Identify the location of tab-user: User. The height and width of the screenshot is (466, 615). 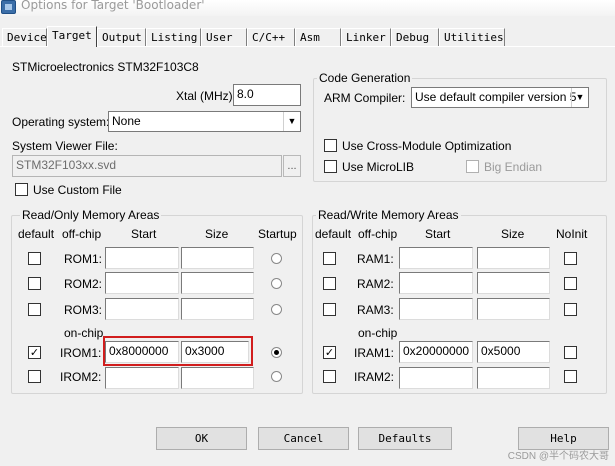
(224, 37).